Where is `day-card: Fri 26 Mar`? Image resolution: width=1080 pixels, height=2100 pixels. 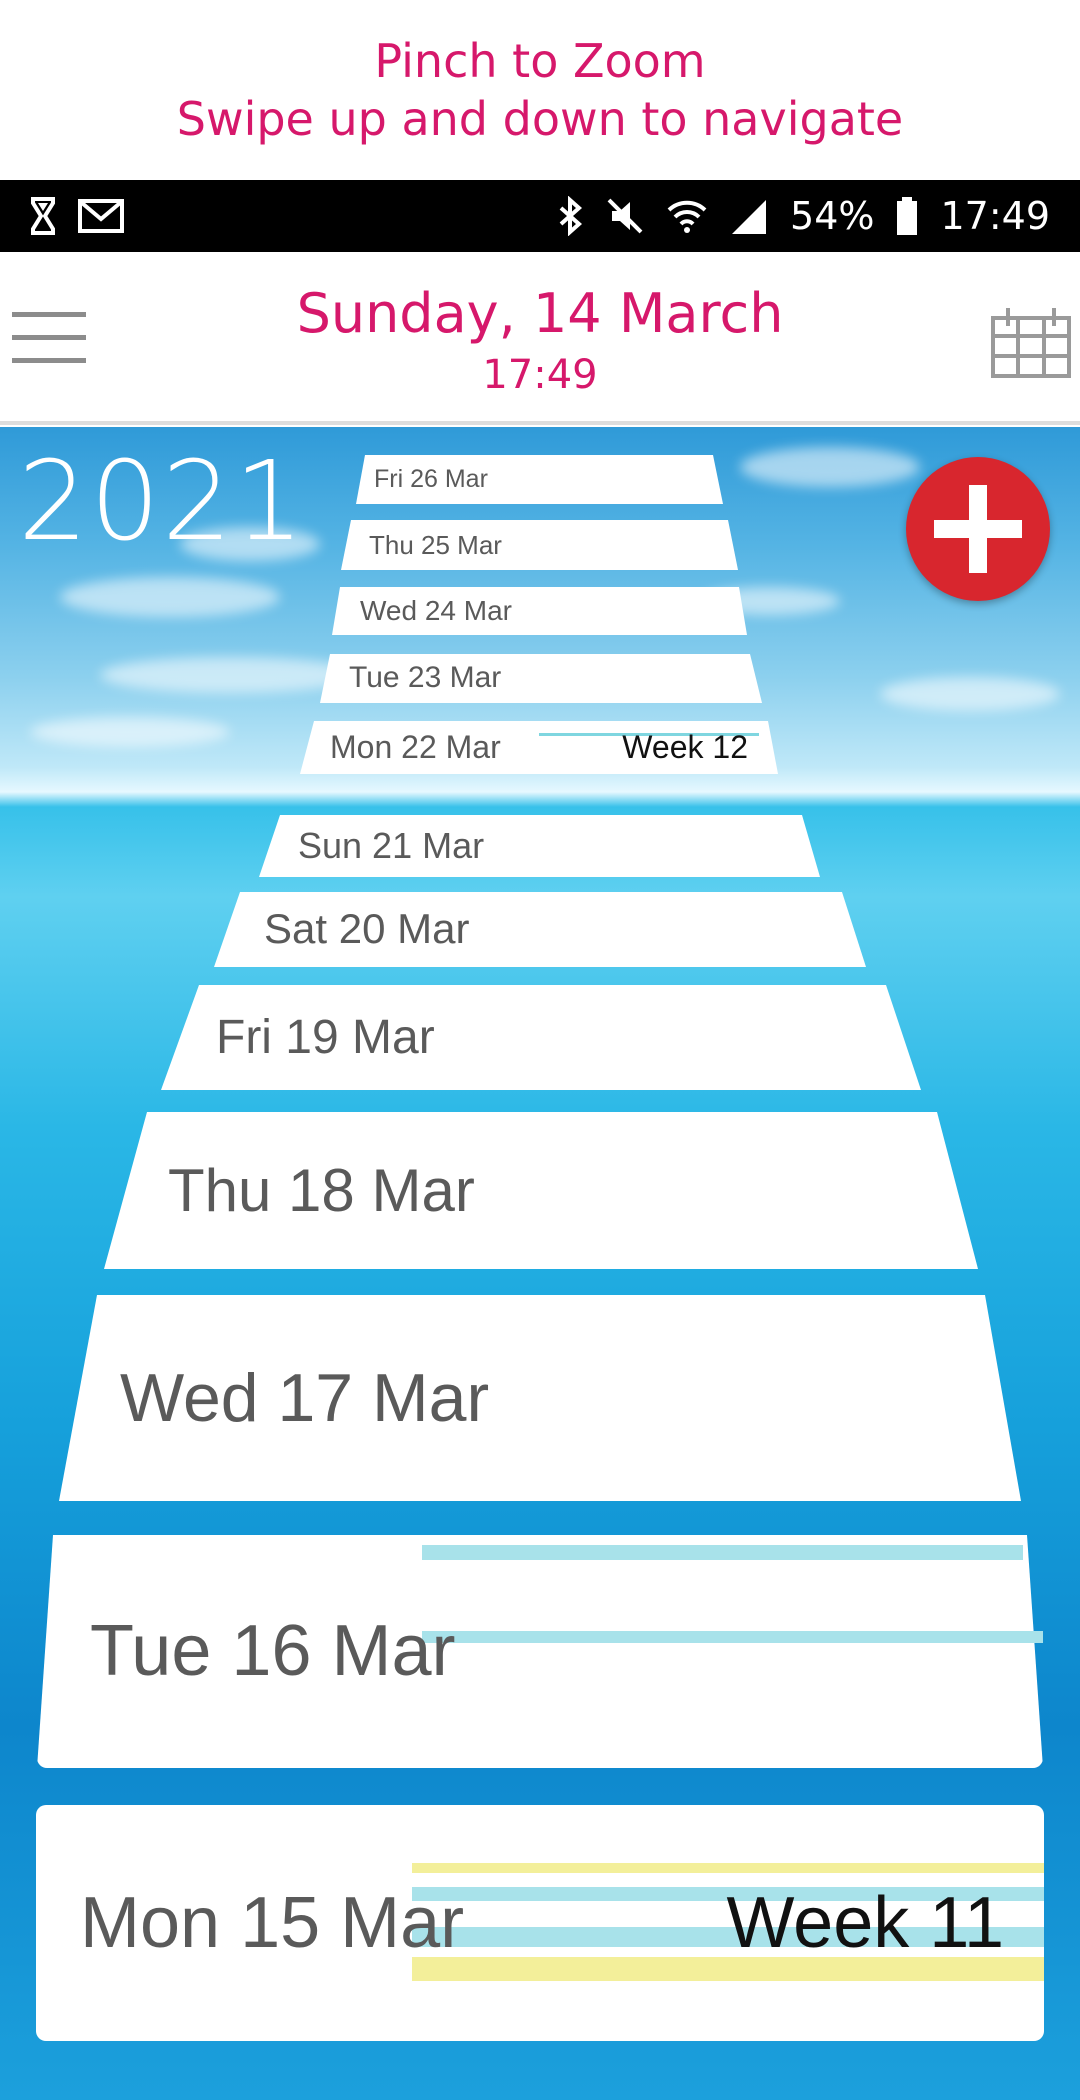 day-card: Fri 26 Mar is located at coordinates (539, 479).